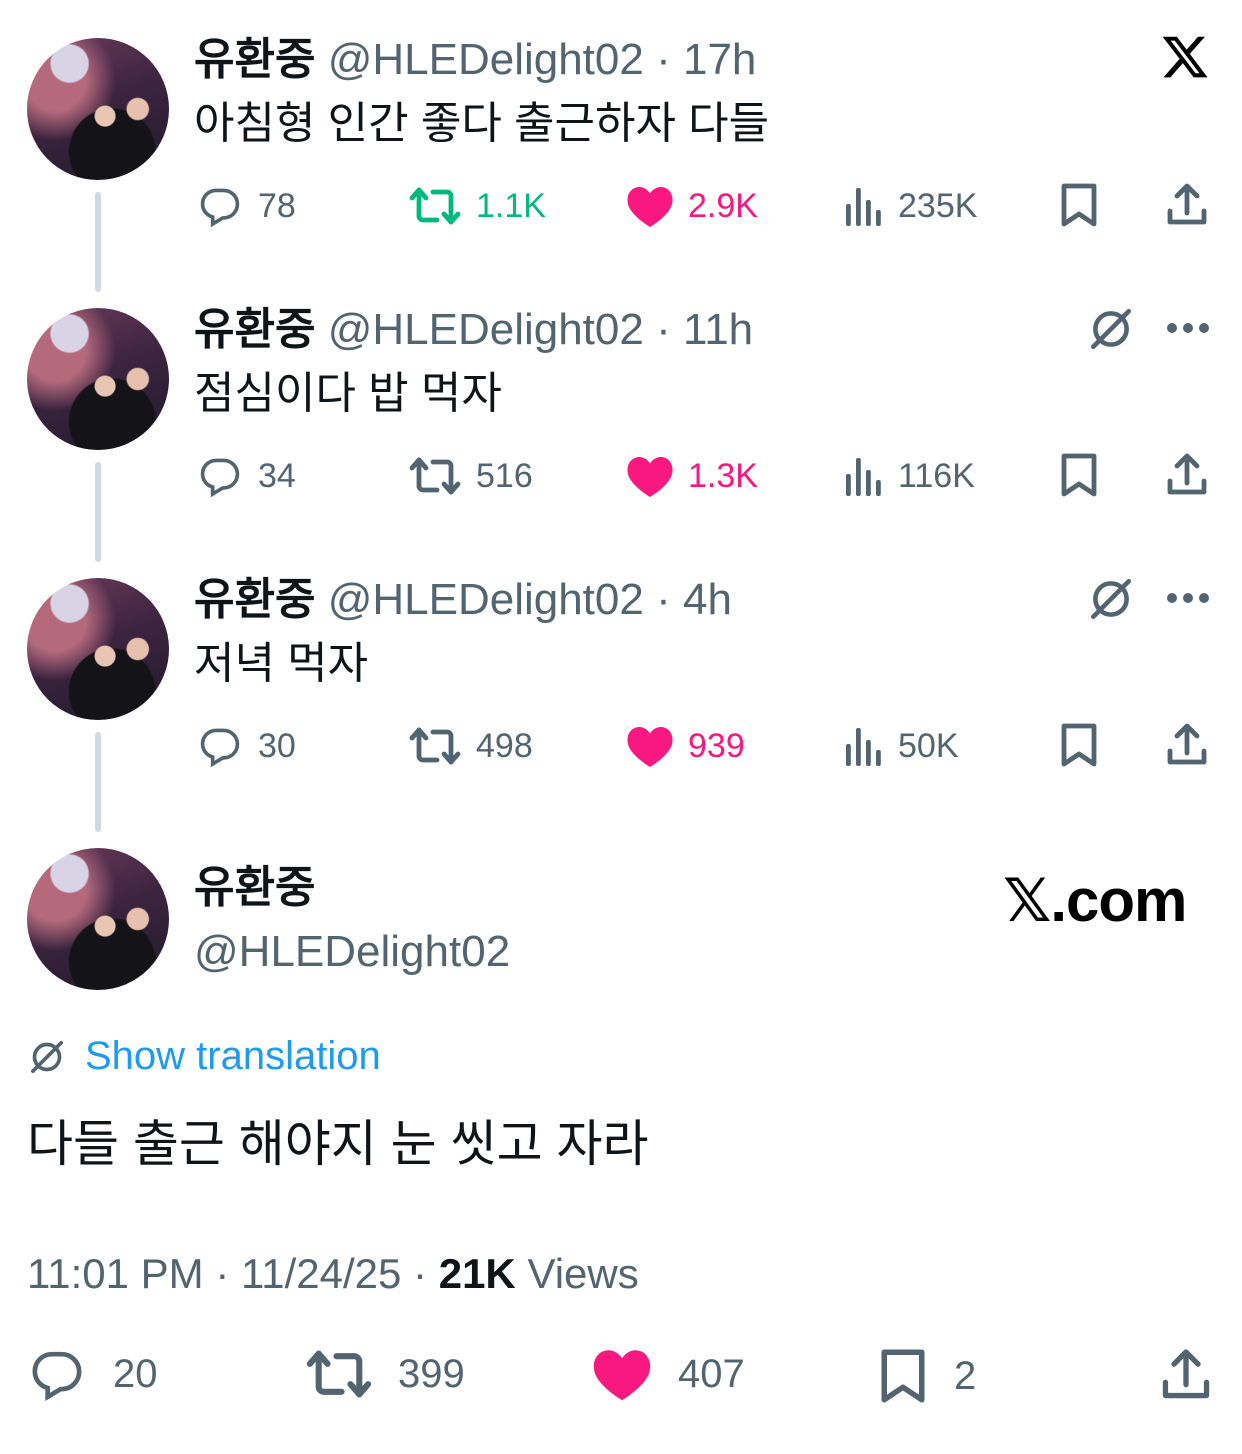  I want to click on tweet-text: 다들 출근 해야지 눈 씻고 자라, so click(338, 1144).